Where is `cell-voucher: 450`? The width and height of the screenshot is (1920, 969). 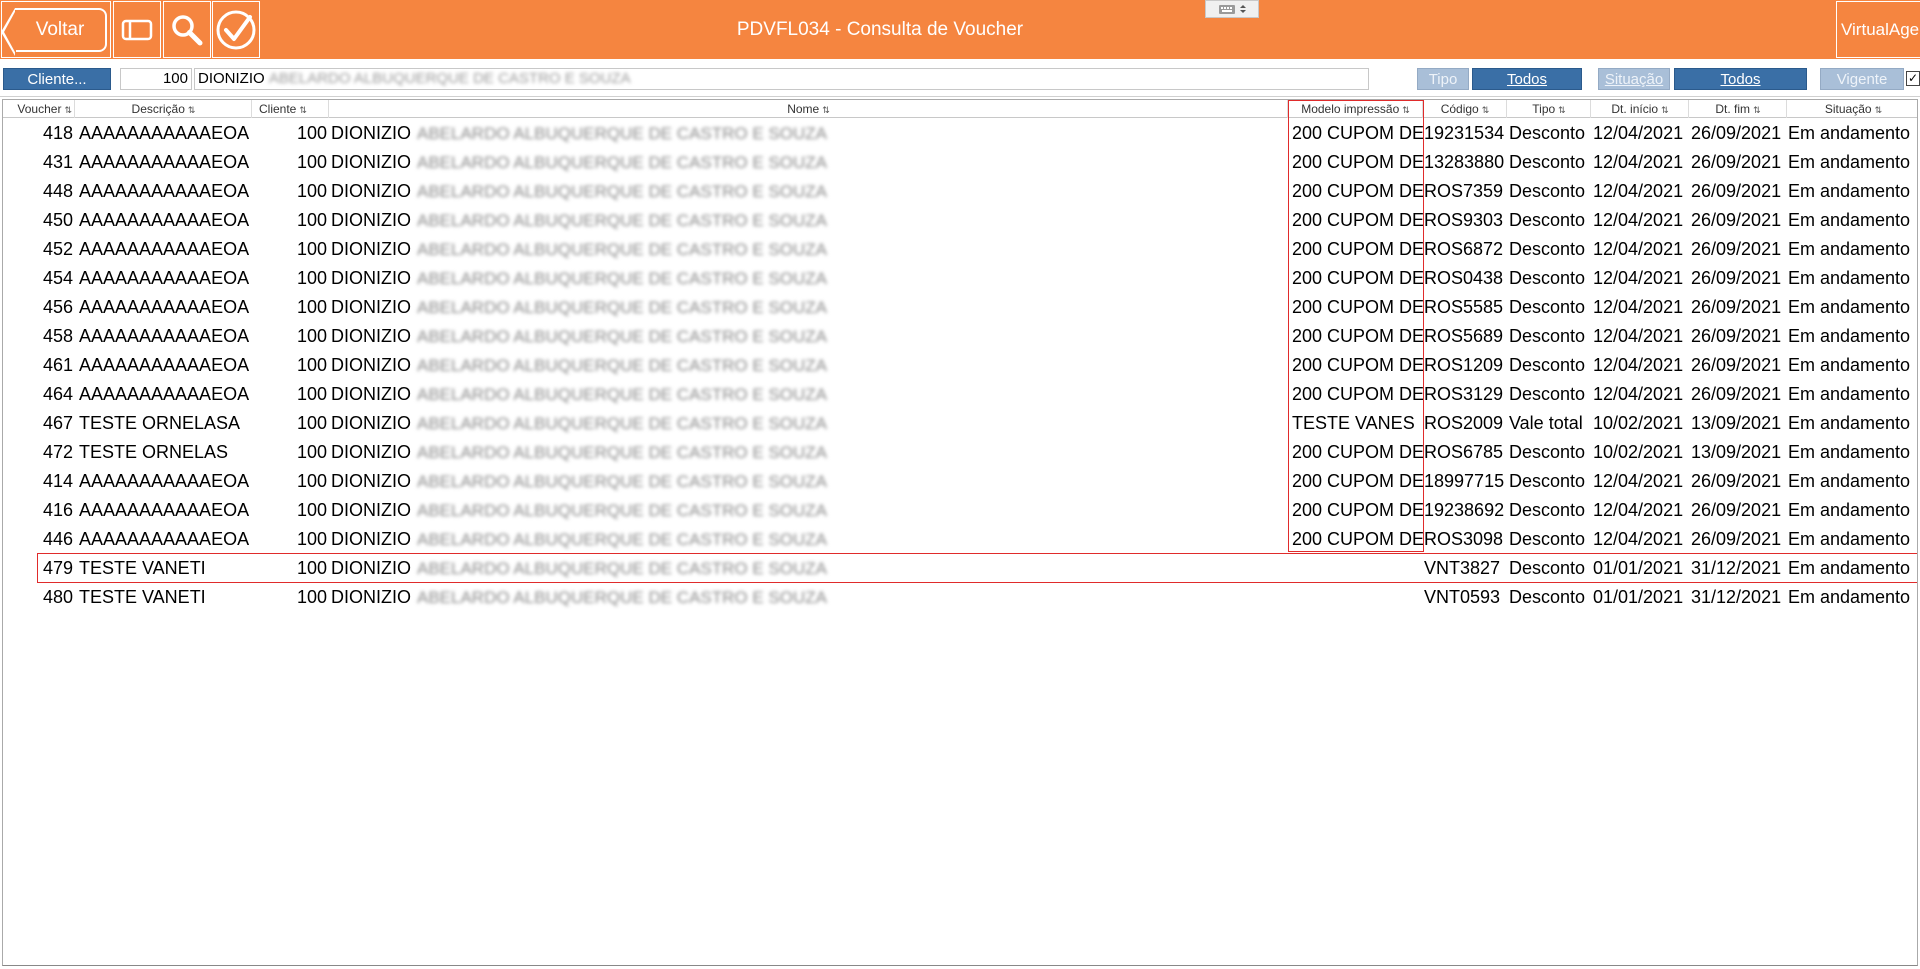
cell-voucher: 450 is located at coordinates (57, 220).